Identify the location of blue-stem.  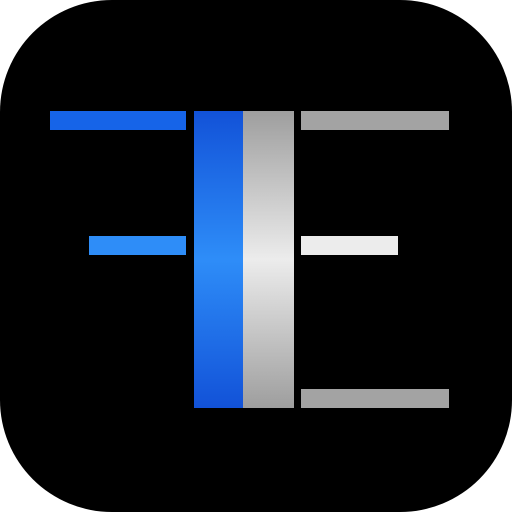
(218, 259).